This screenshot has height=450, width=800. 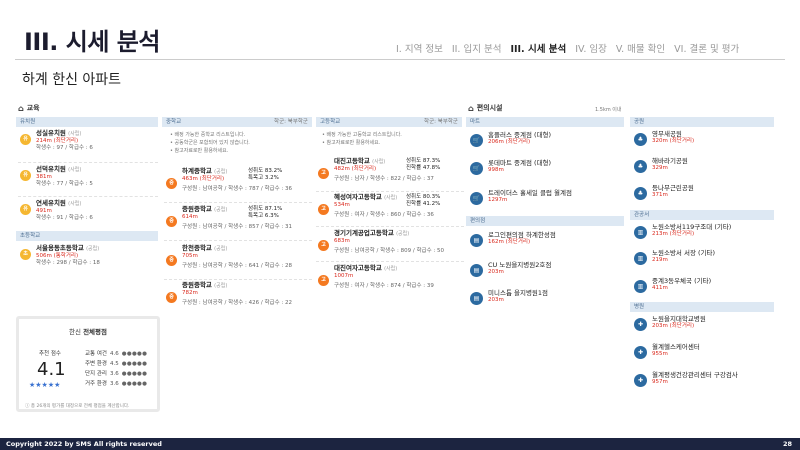 I want to click on achievement-rate: 성취도 80.3%, so click(x=423, y=197).